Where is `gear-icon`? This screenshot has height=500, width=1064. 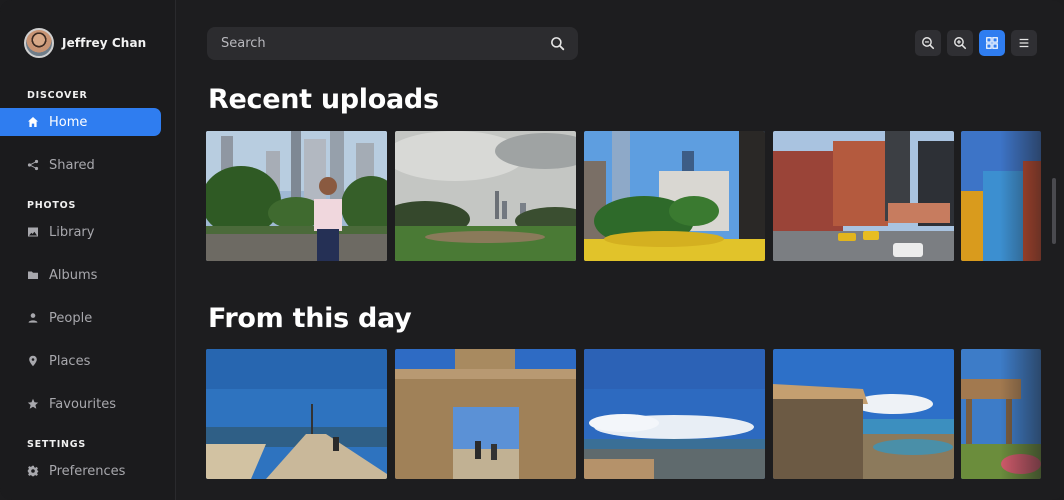
gear-icon is located at coordinates (33, 471).